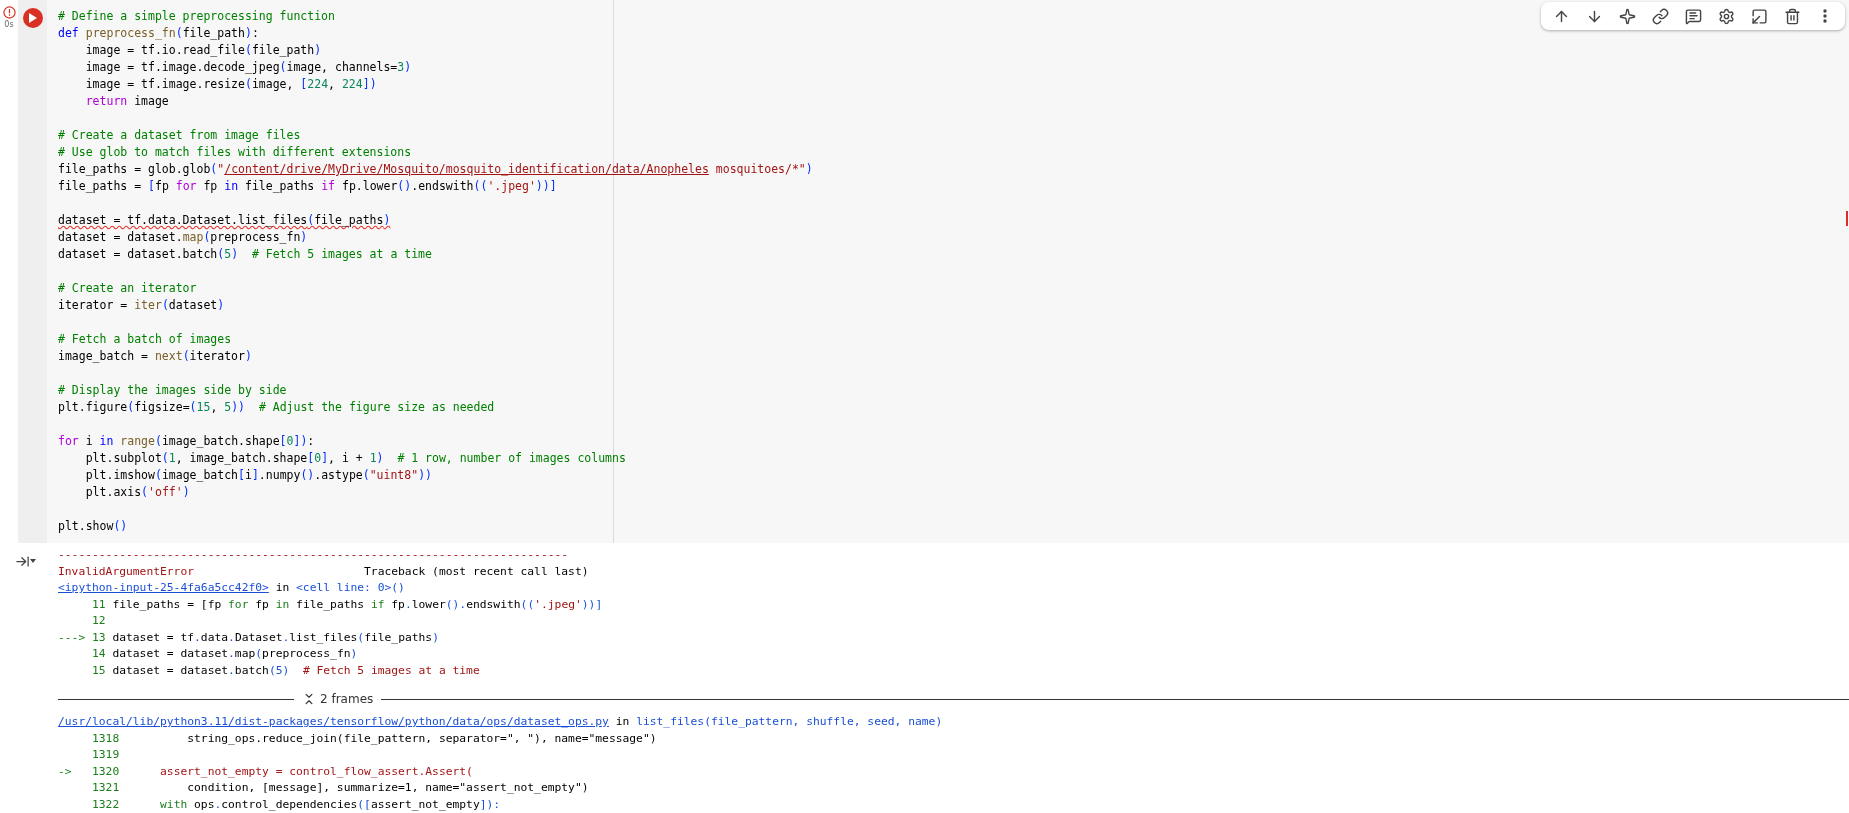 This screenshot has height=813, width=1849. I want to click on code-line: file_paths = [fp for fp in file_paths if fp.lower().endswith(('.jpeg'))], so click(307, 186).